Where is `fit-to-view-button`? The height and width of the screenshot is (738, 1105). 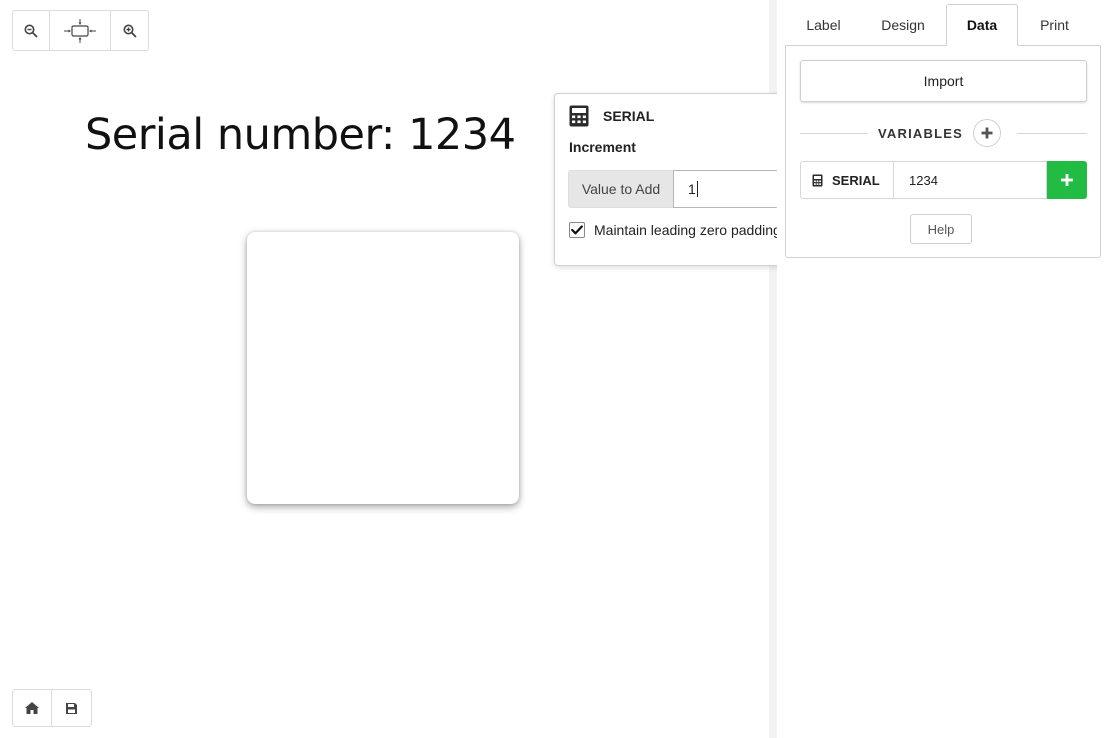
fit-to-view-button is located at coordinates (81, 30).